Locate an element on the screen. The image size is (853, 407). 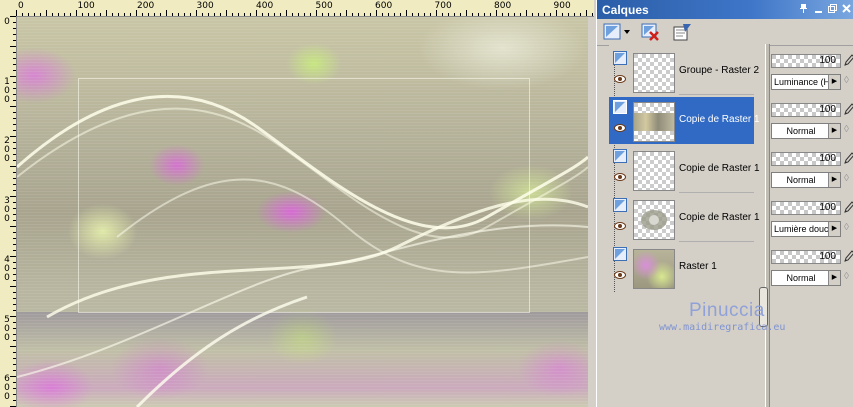
layer-name: Copie de Raster 1 is located at coordinates (719, 168).